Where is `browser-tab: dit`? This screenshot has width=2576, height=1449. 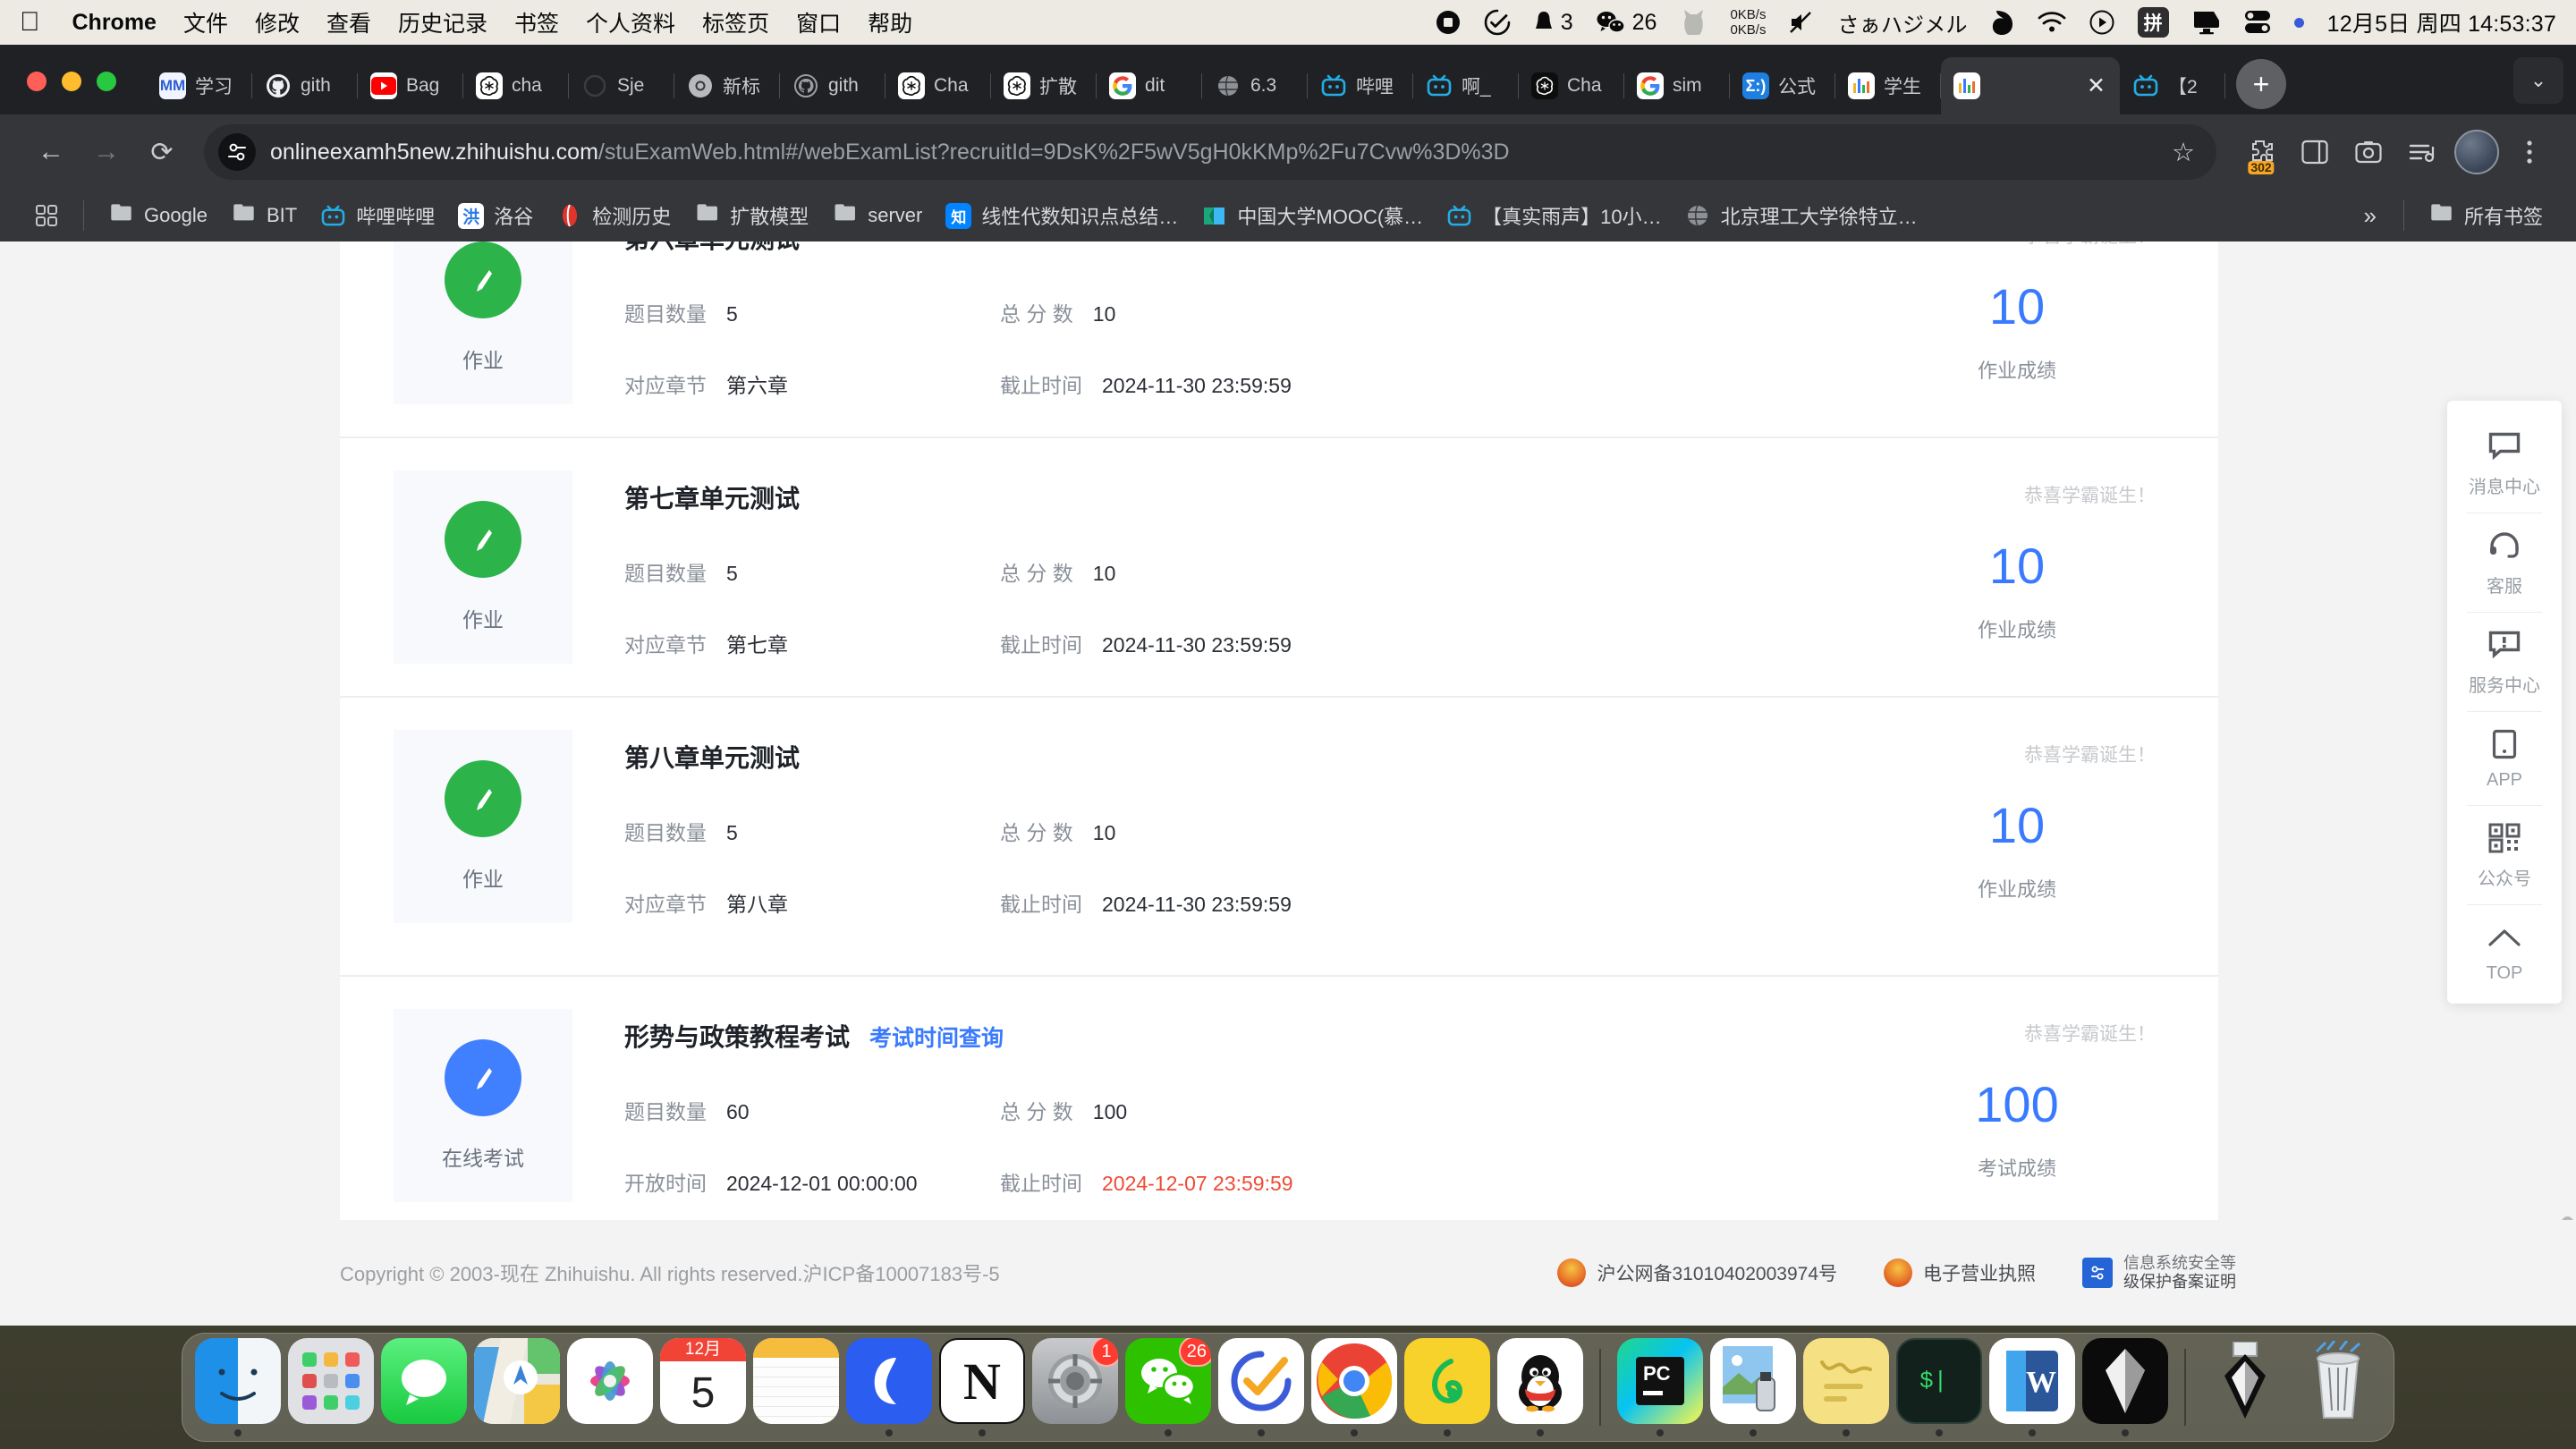 browser-tab: dit is located at coordinates (1149, 85).